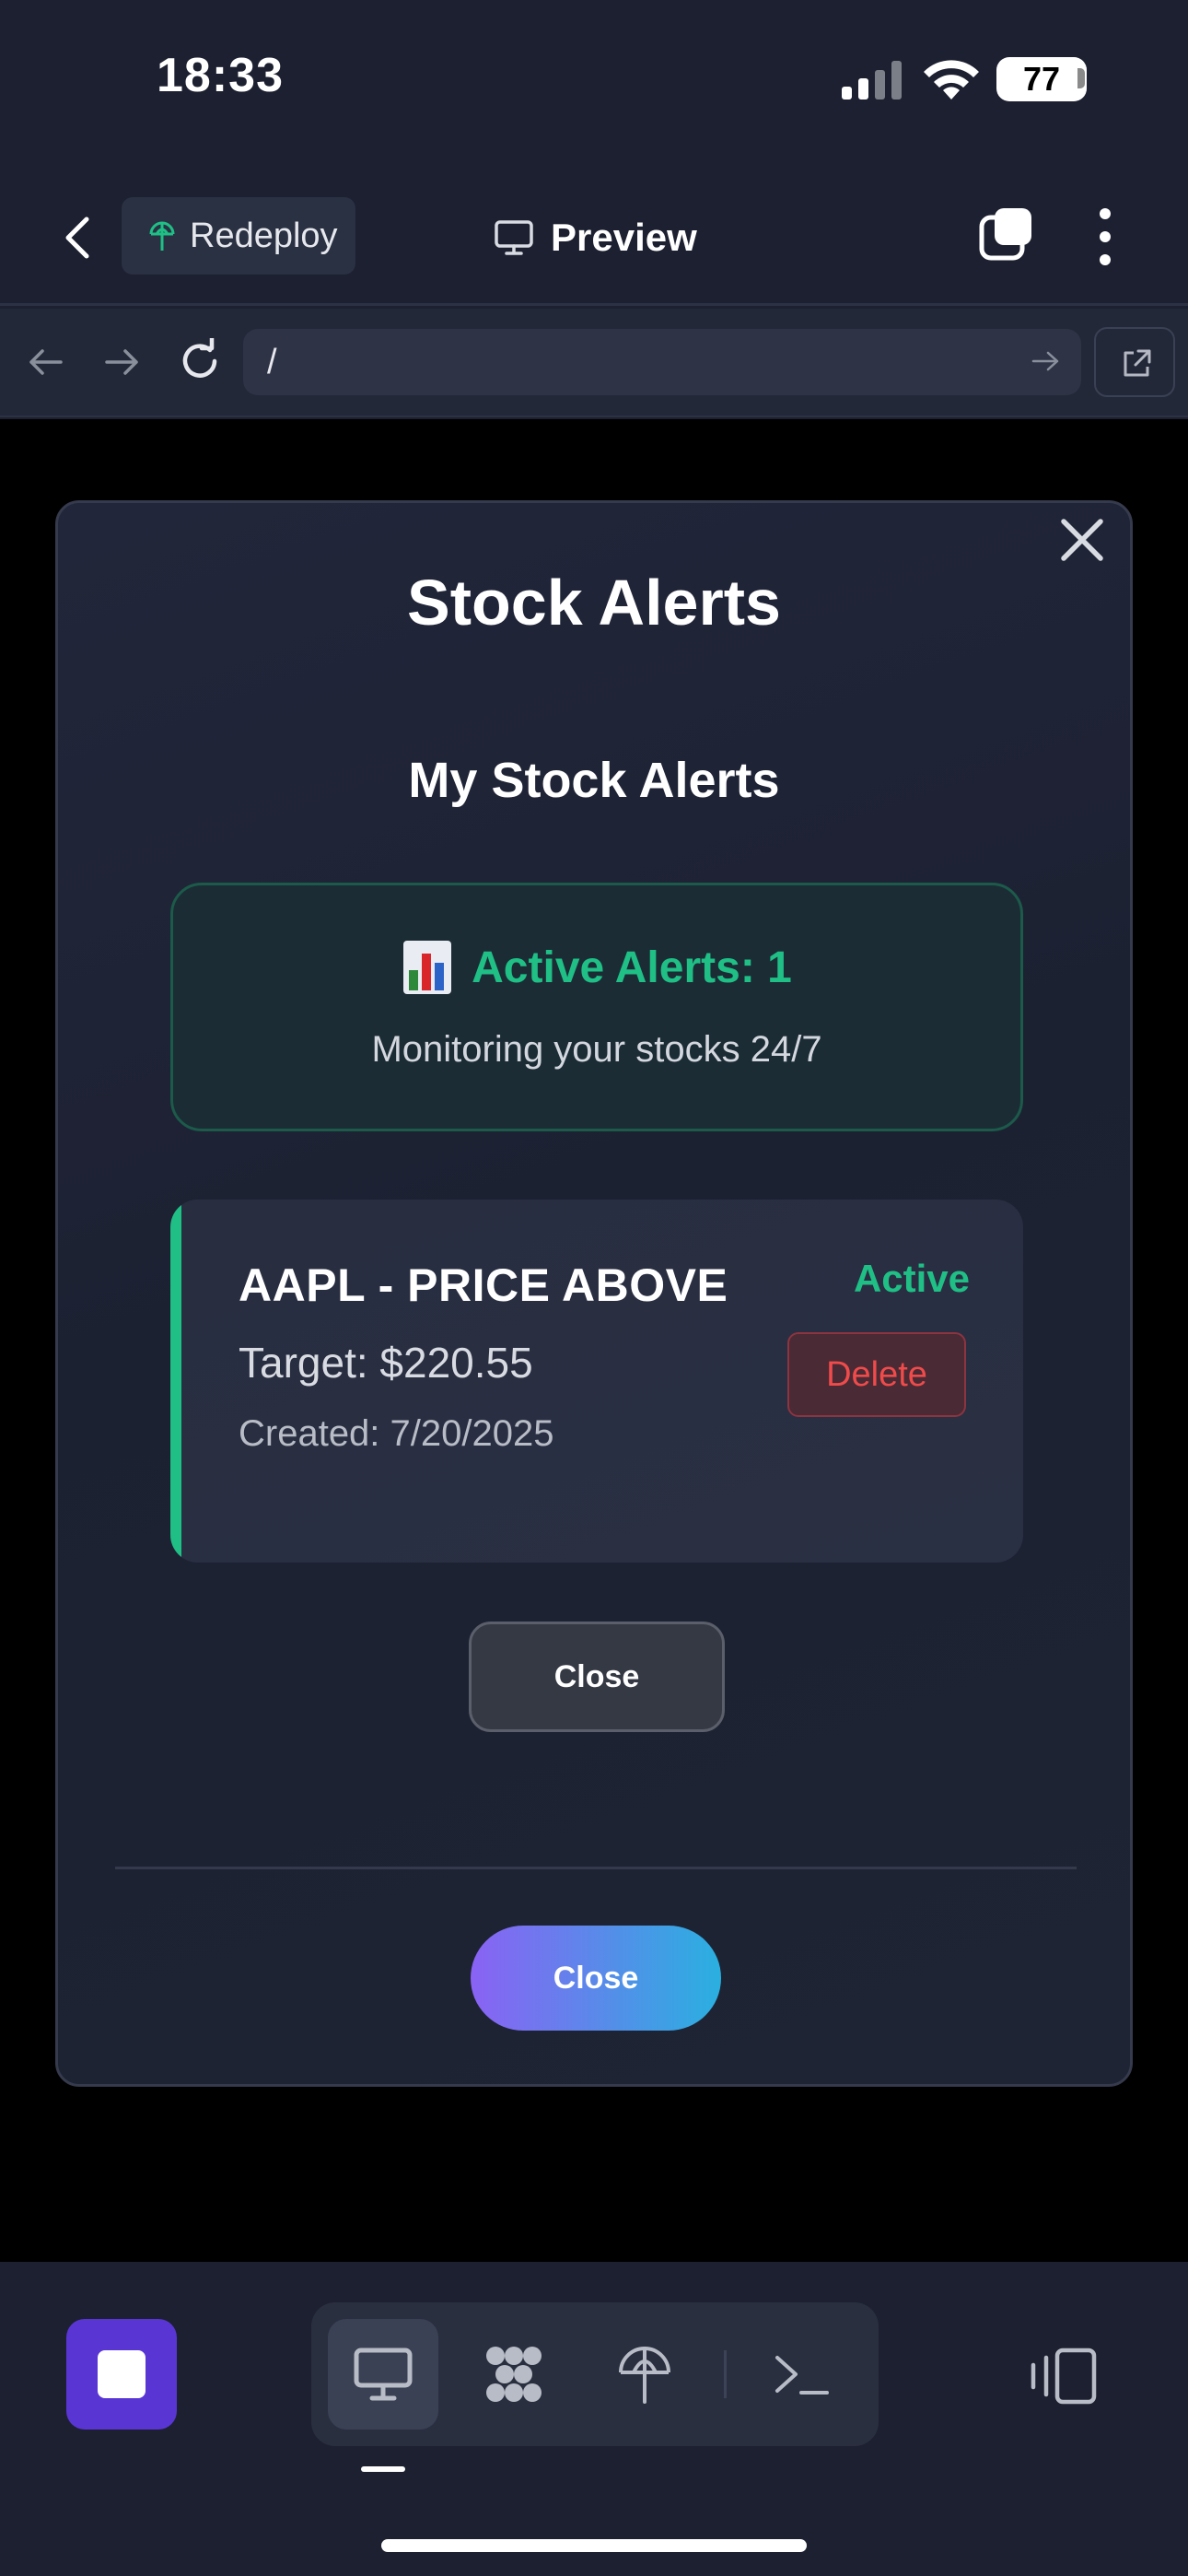 The height and width of the screenshot is (2576, 1188). Describe the element at coordinates (483, 1285) in the screenshot. I see `alert-heading: AAPL - PRICE ABOVE` at that location.